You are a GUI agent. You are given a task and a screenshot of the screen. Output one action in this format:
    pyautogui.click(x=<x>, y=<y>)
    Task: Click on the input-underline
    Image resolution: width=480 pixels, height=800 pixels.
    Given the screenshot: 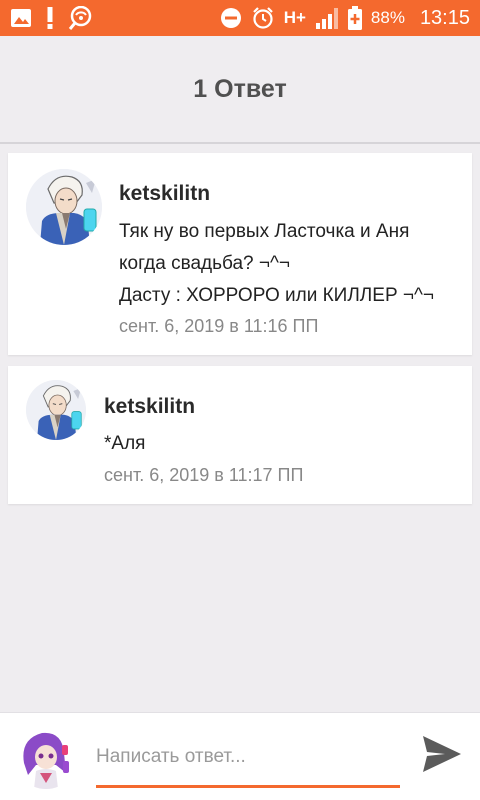 What is the action you would take?
    pyautogui.click(x=248, y=786)
    